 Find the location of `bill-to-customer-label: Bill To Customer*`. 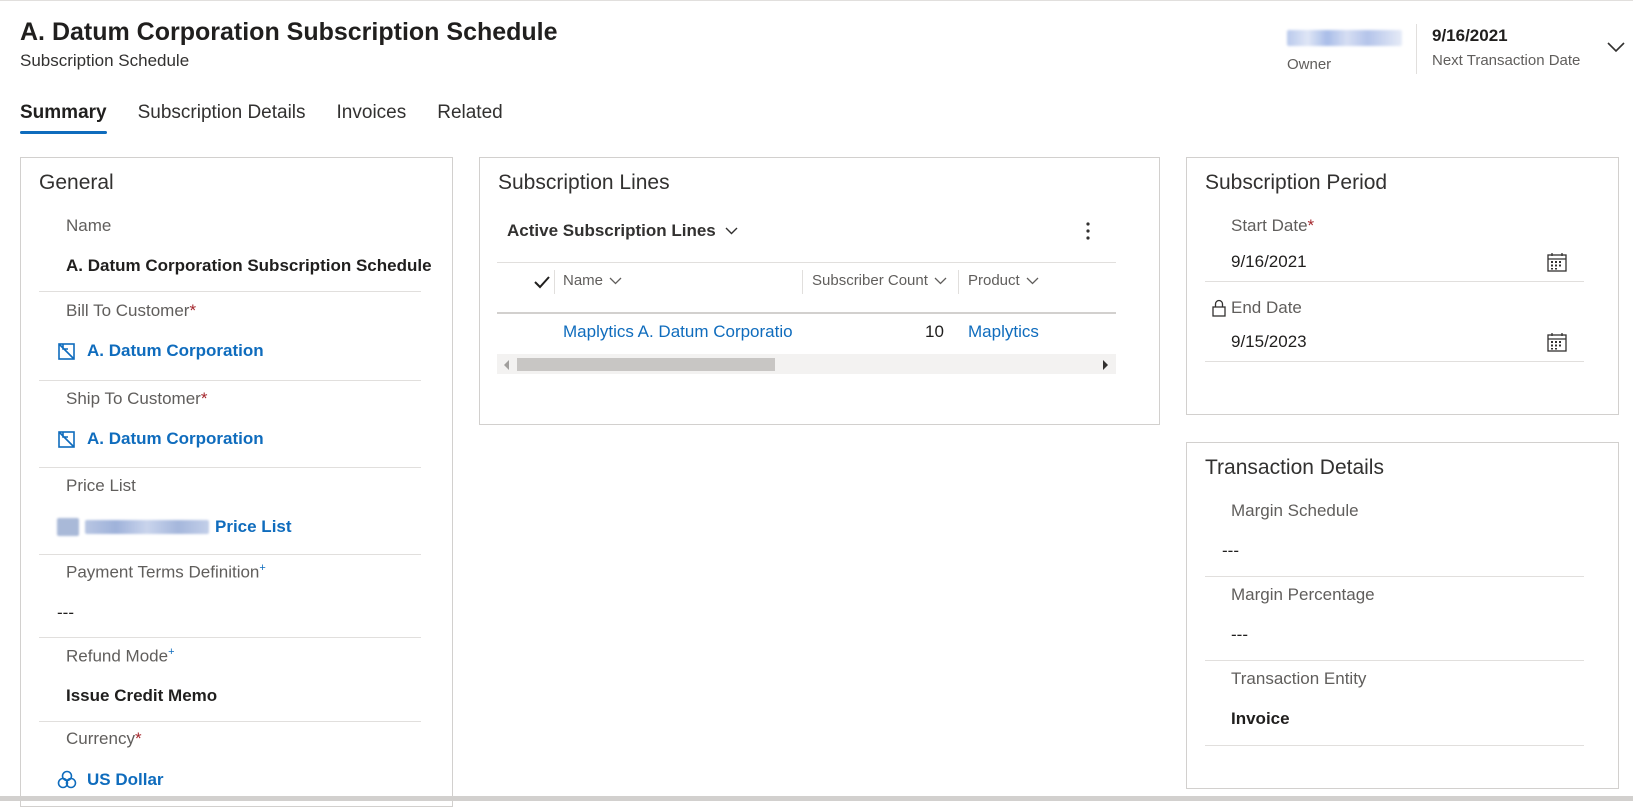

bill-to-customer-label: Bill To Customer* is located at coordinates (131, 310).